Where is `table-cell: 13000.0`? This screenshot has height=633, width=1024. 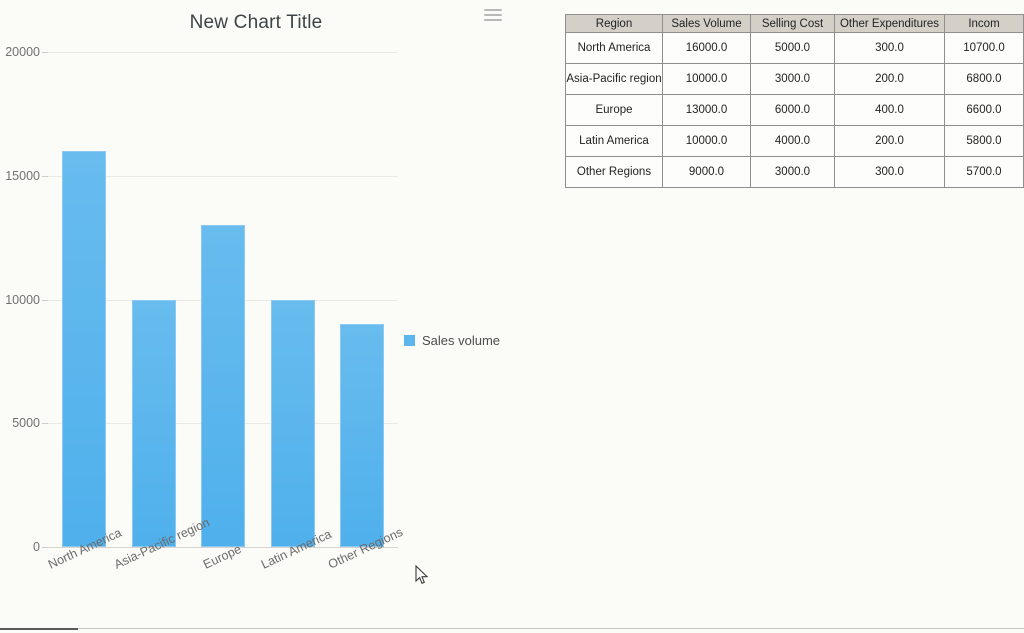 table-cell: 13000.0 is located at coordinates (706, 110).